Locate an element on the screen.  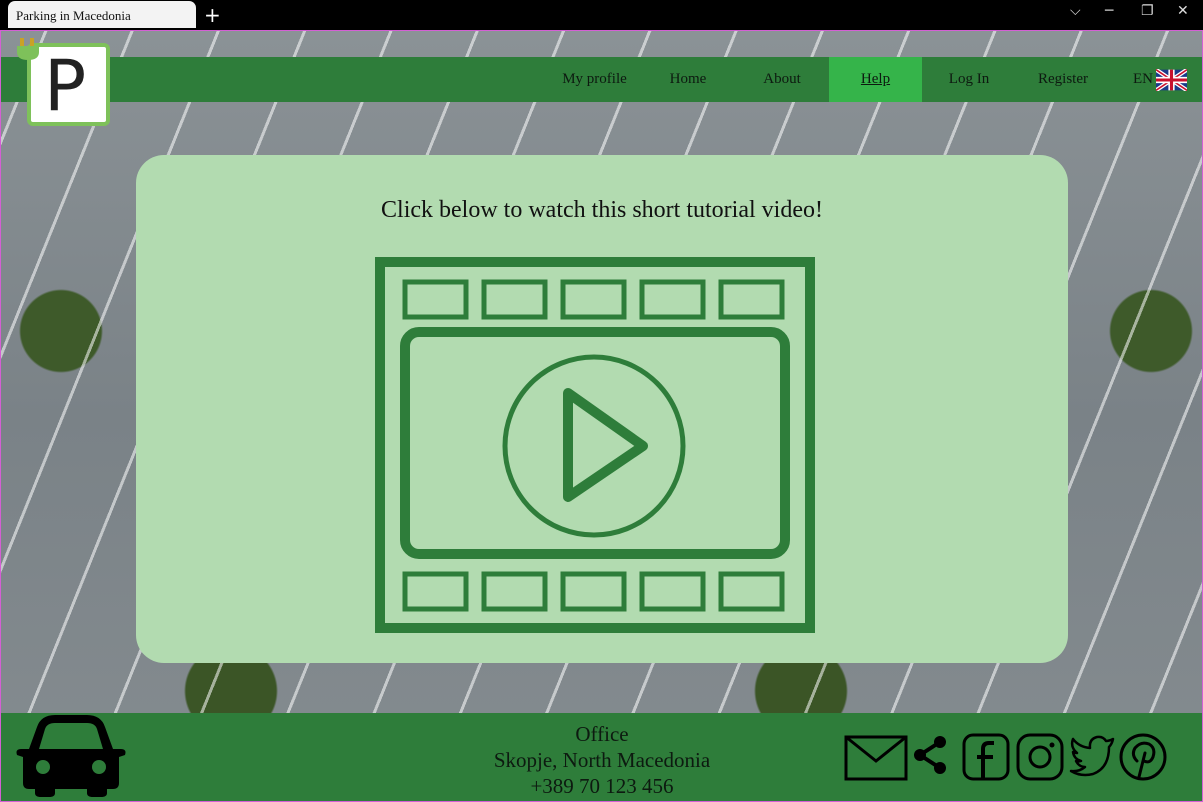
browser-tab: Parking in Macedonia is located at coordinates (102, 14).